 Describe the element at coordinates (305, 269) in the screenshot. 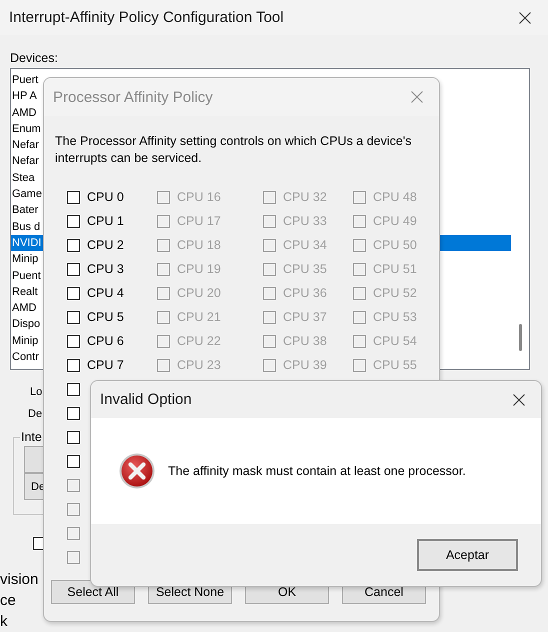

I see `checkbox-label: CPU 35` at that location.